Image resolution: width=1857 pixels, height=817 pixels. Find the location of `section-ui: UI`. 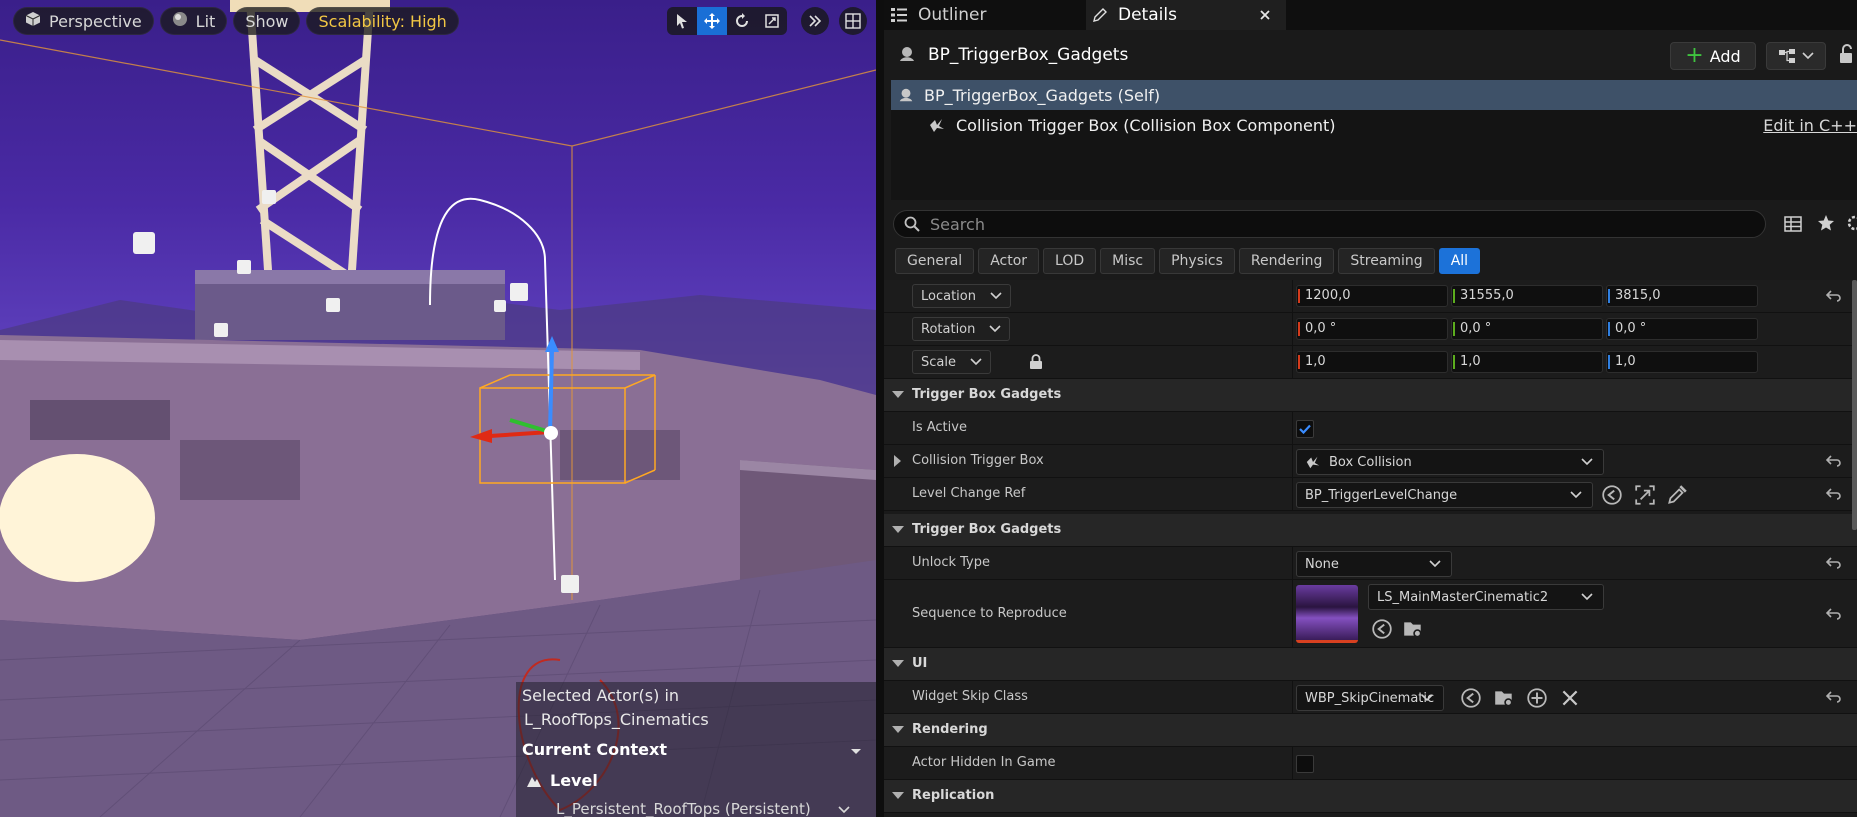

section-ui: UI is located at coordinates (1370, 664).